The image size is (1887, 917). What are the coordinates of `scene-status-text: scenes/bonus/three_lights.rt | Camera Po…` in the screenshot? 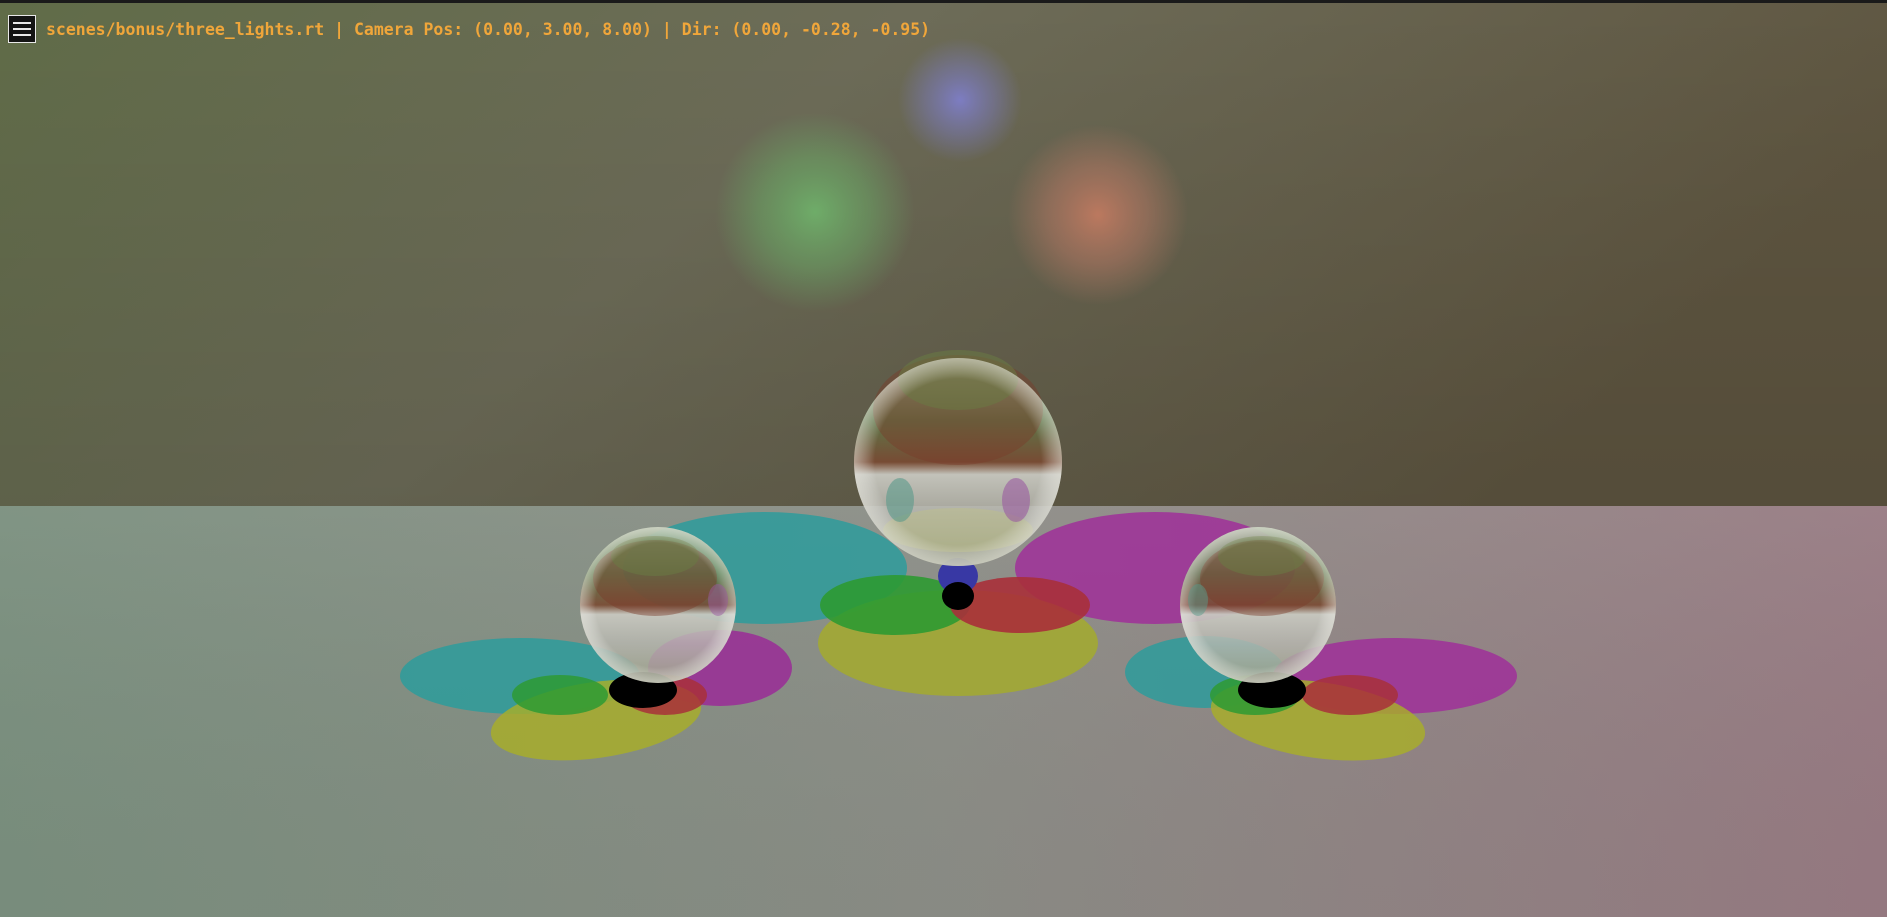 It's located at (488, 29).